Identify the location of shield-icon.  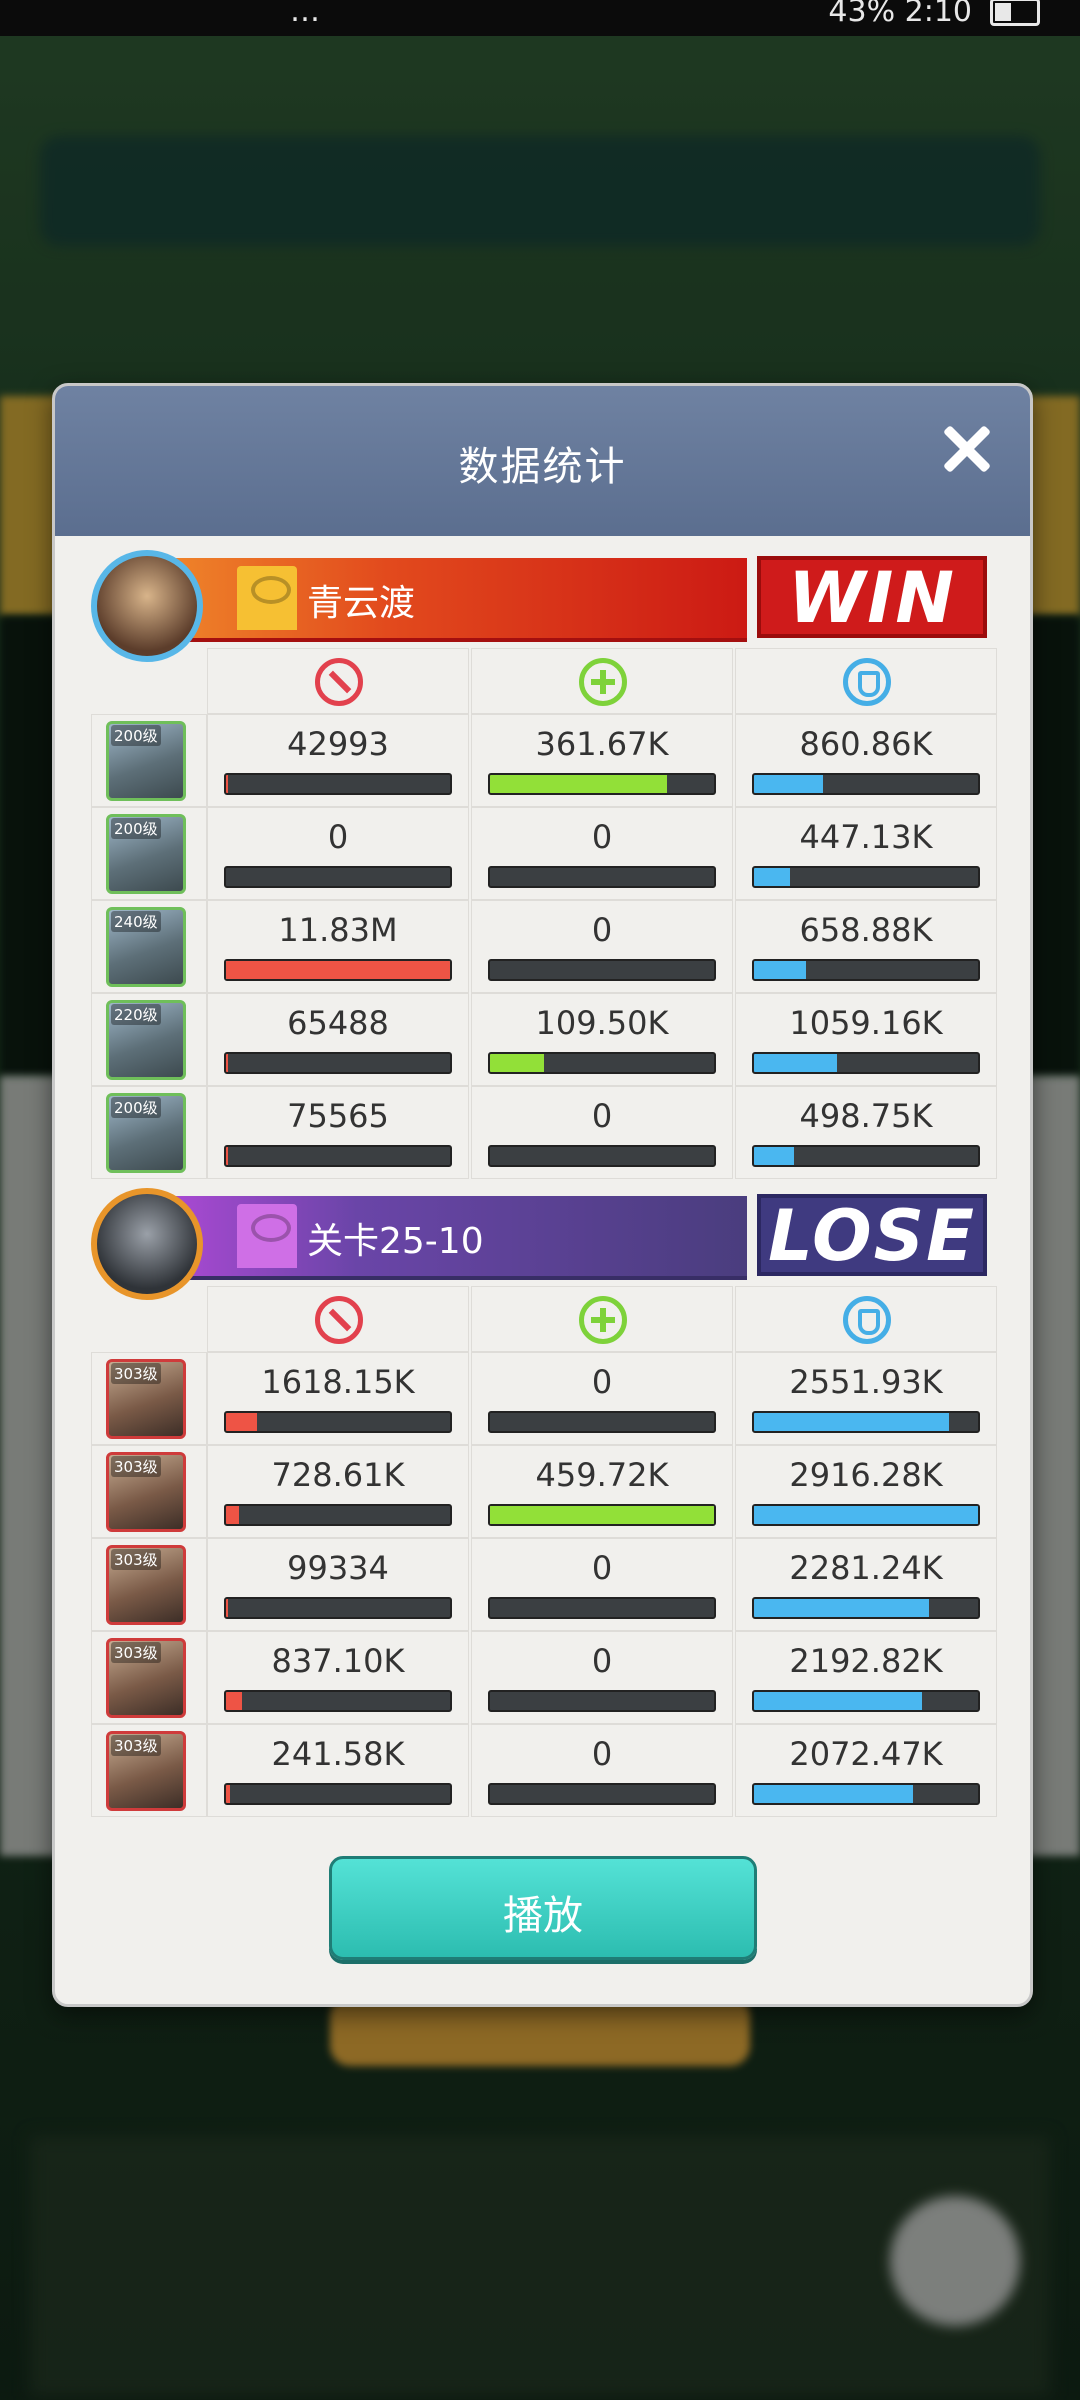
(867, 1320).